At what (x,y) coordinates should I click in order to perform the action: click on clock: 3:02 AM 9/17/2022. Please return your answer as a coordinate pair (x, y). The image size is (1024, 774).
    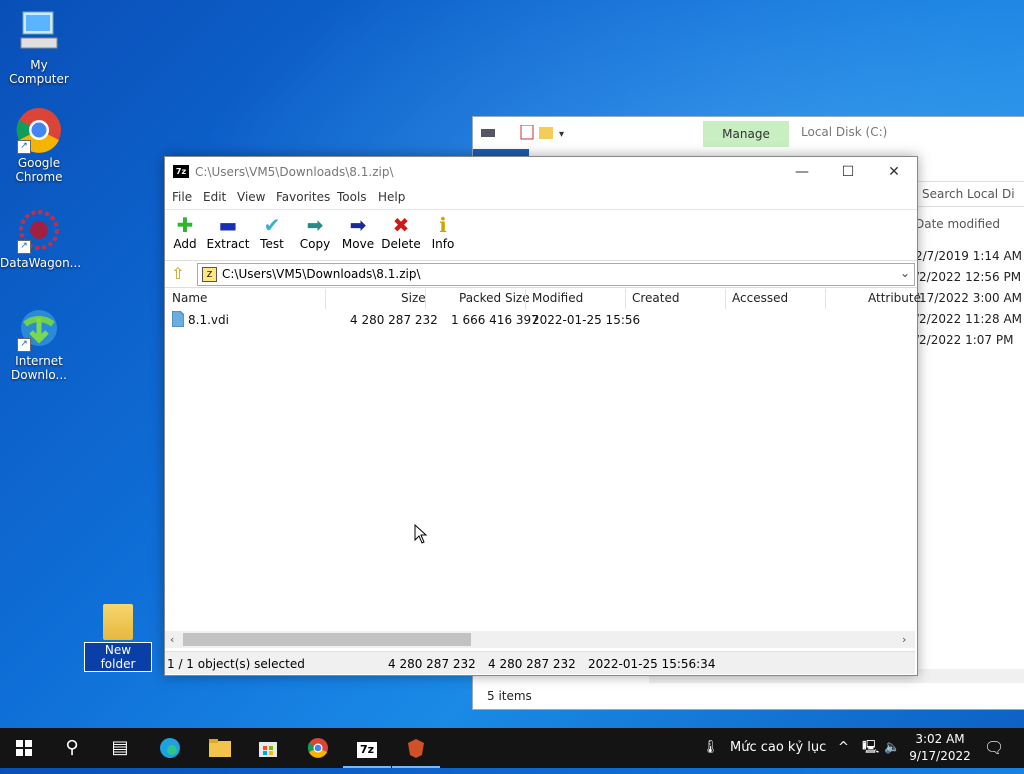
    Looking at the image, I should click on (940, 748).